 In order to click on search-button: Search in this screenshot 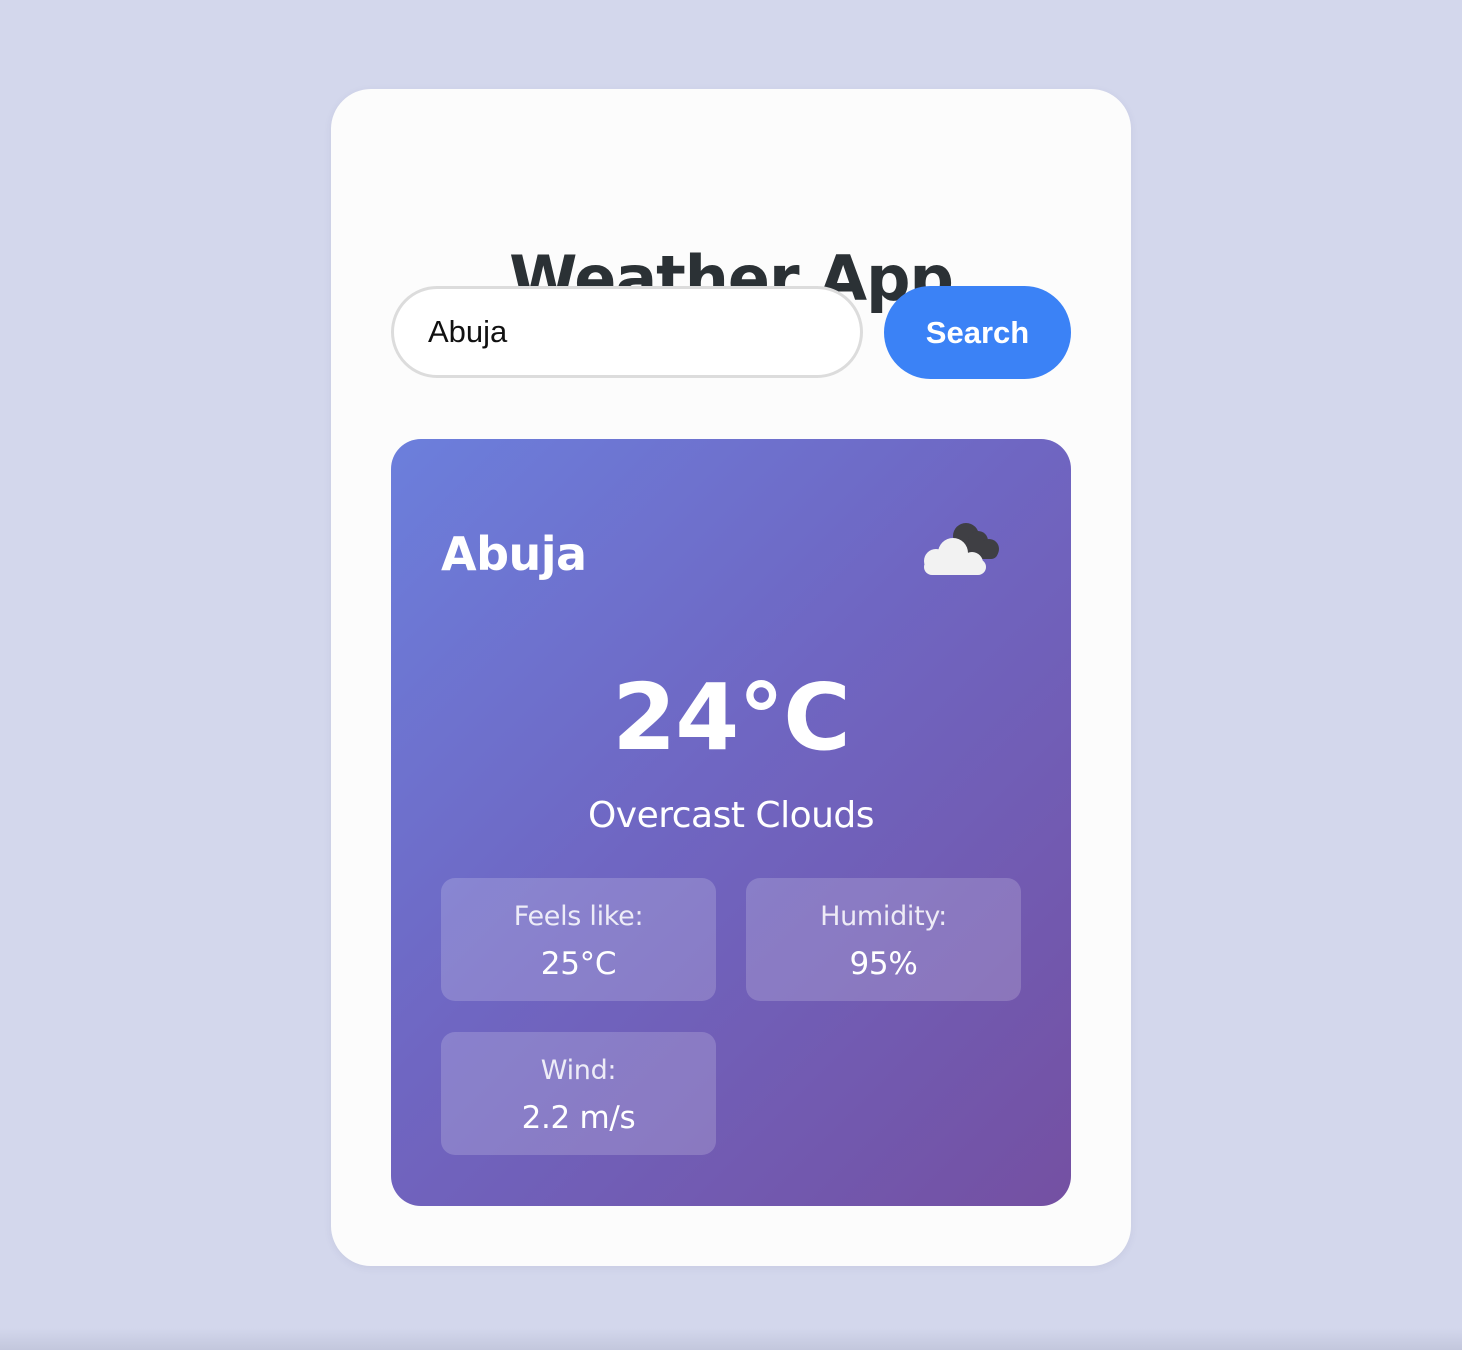, I will do `click(977, 332)`.